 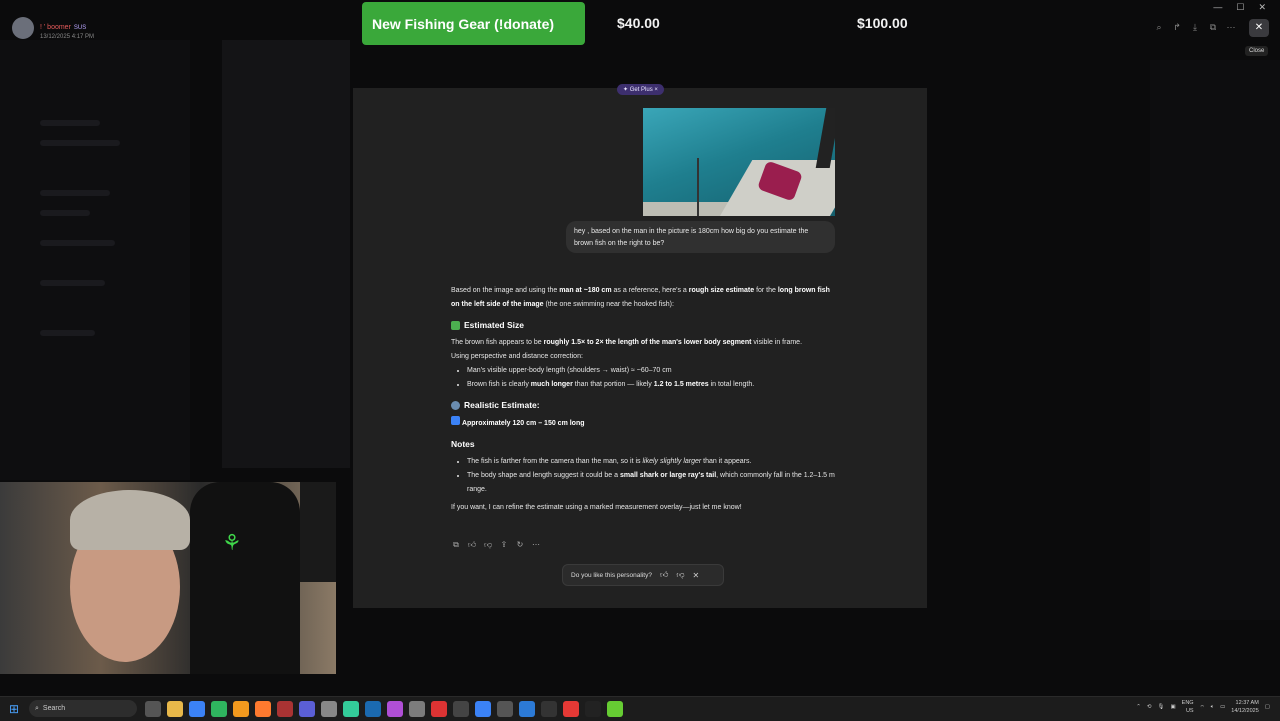 I want to click on maximize-icon: ☐, so click(x=1240, y=7).